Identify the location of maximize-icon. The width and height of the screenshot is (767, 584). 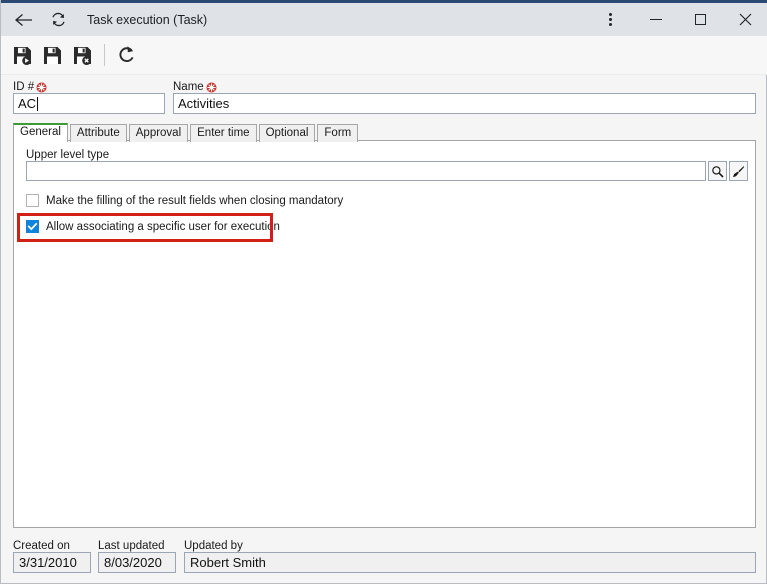
(700, 19).